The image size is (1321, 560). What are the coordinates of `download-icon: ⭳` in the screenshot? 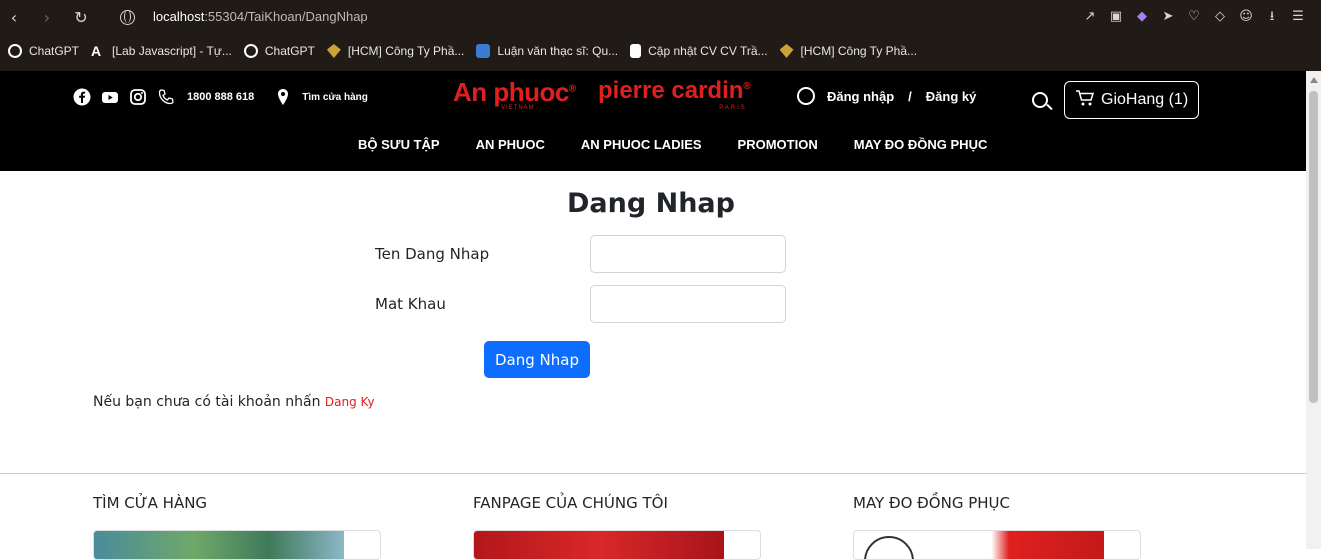 It's located at (1272, 17).